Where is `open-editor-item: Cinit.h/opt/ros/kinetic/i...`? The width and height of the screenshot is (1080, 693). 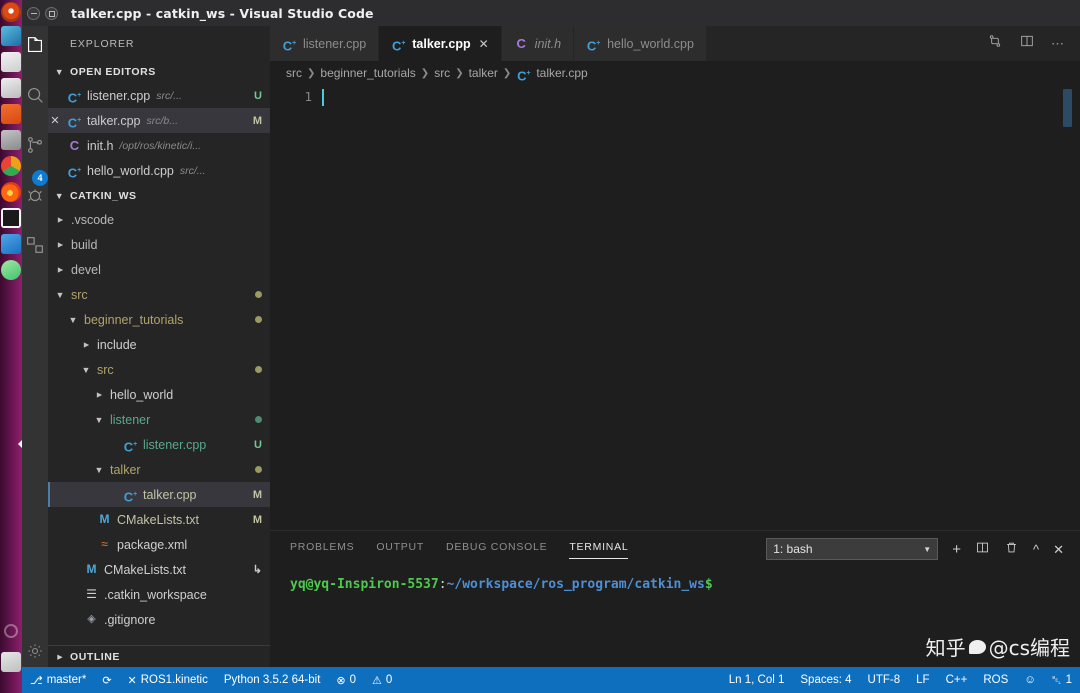 open-editor-item: Cinit.h/opt/ros/kinetic/i... is located at coordinates (159, 145).